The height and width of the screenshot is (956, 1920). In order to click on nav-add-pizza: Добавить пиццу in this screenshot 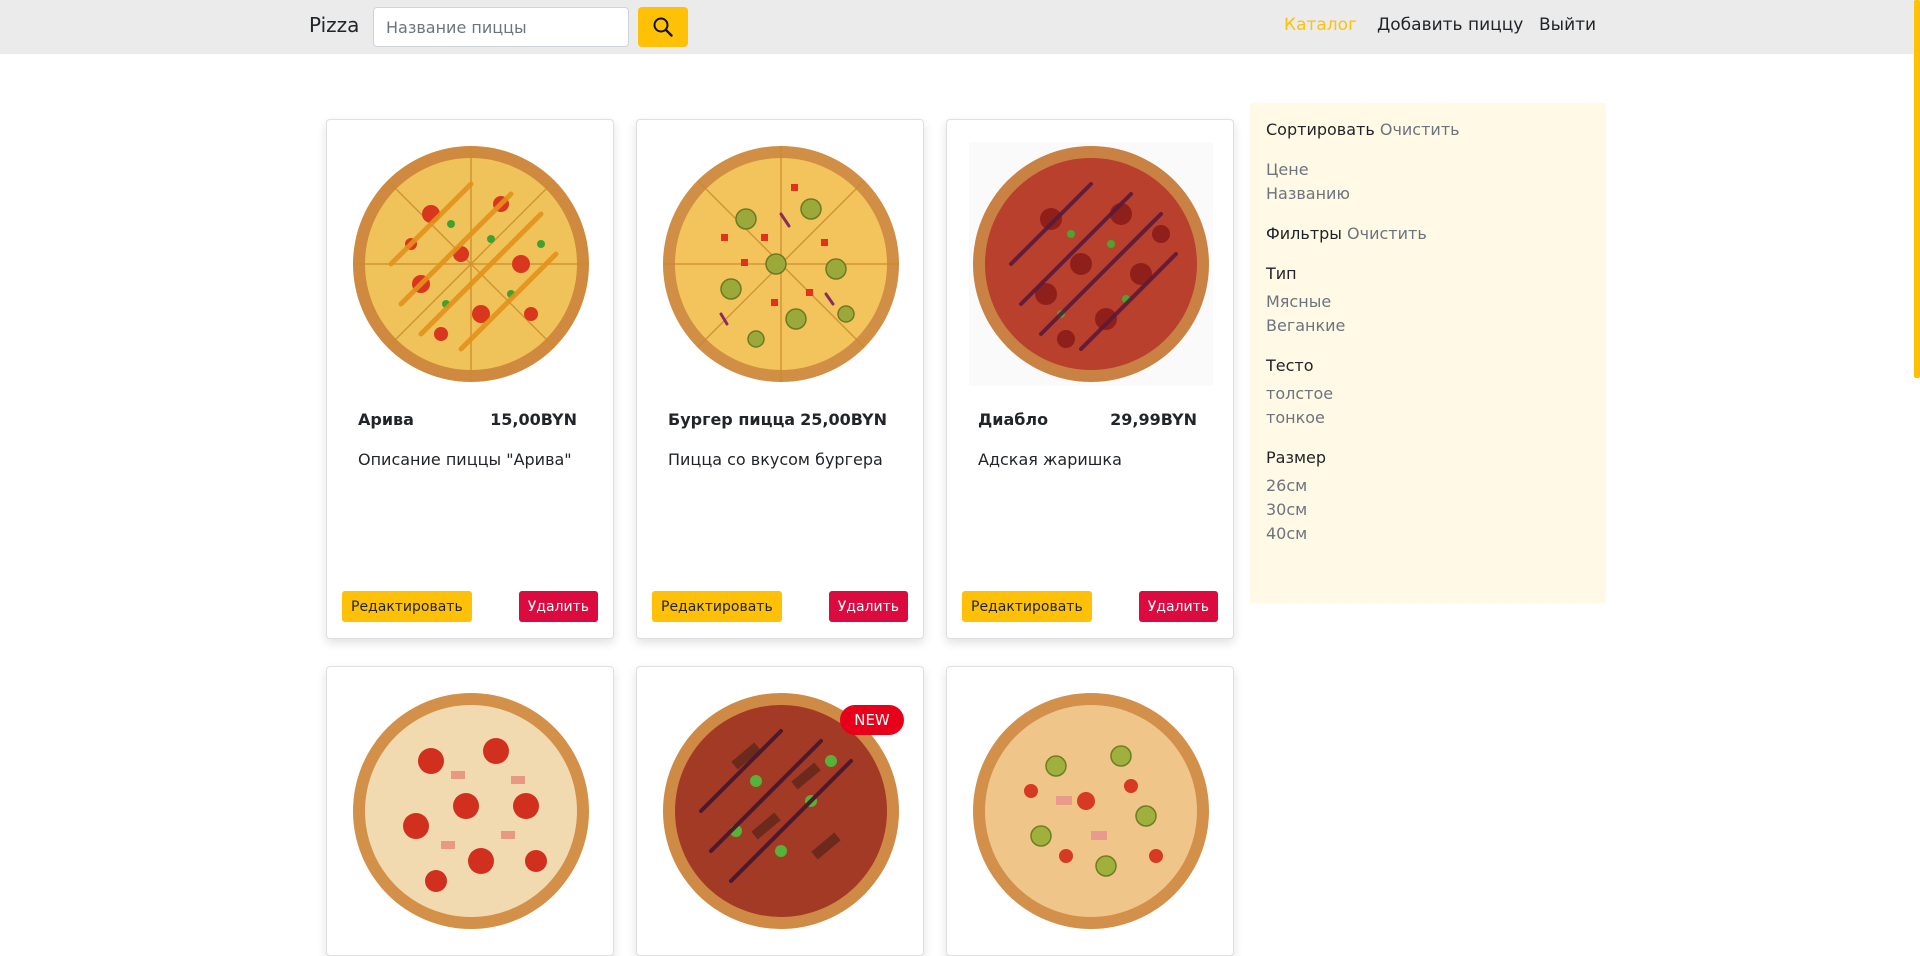, I will do `click(1450, 25)`.